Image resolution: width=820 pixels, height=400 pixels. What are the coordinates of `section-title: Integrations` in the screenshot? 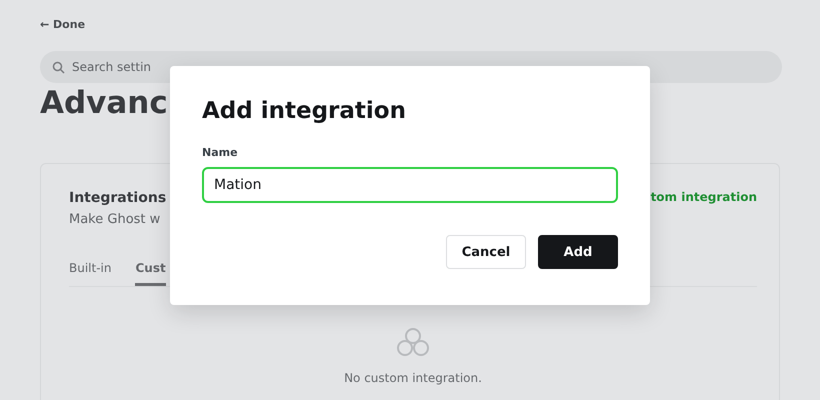 It's located at (117, 198).